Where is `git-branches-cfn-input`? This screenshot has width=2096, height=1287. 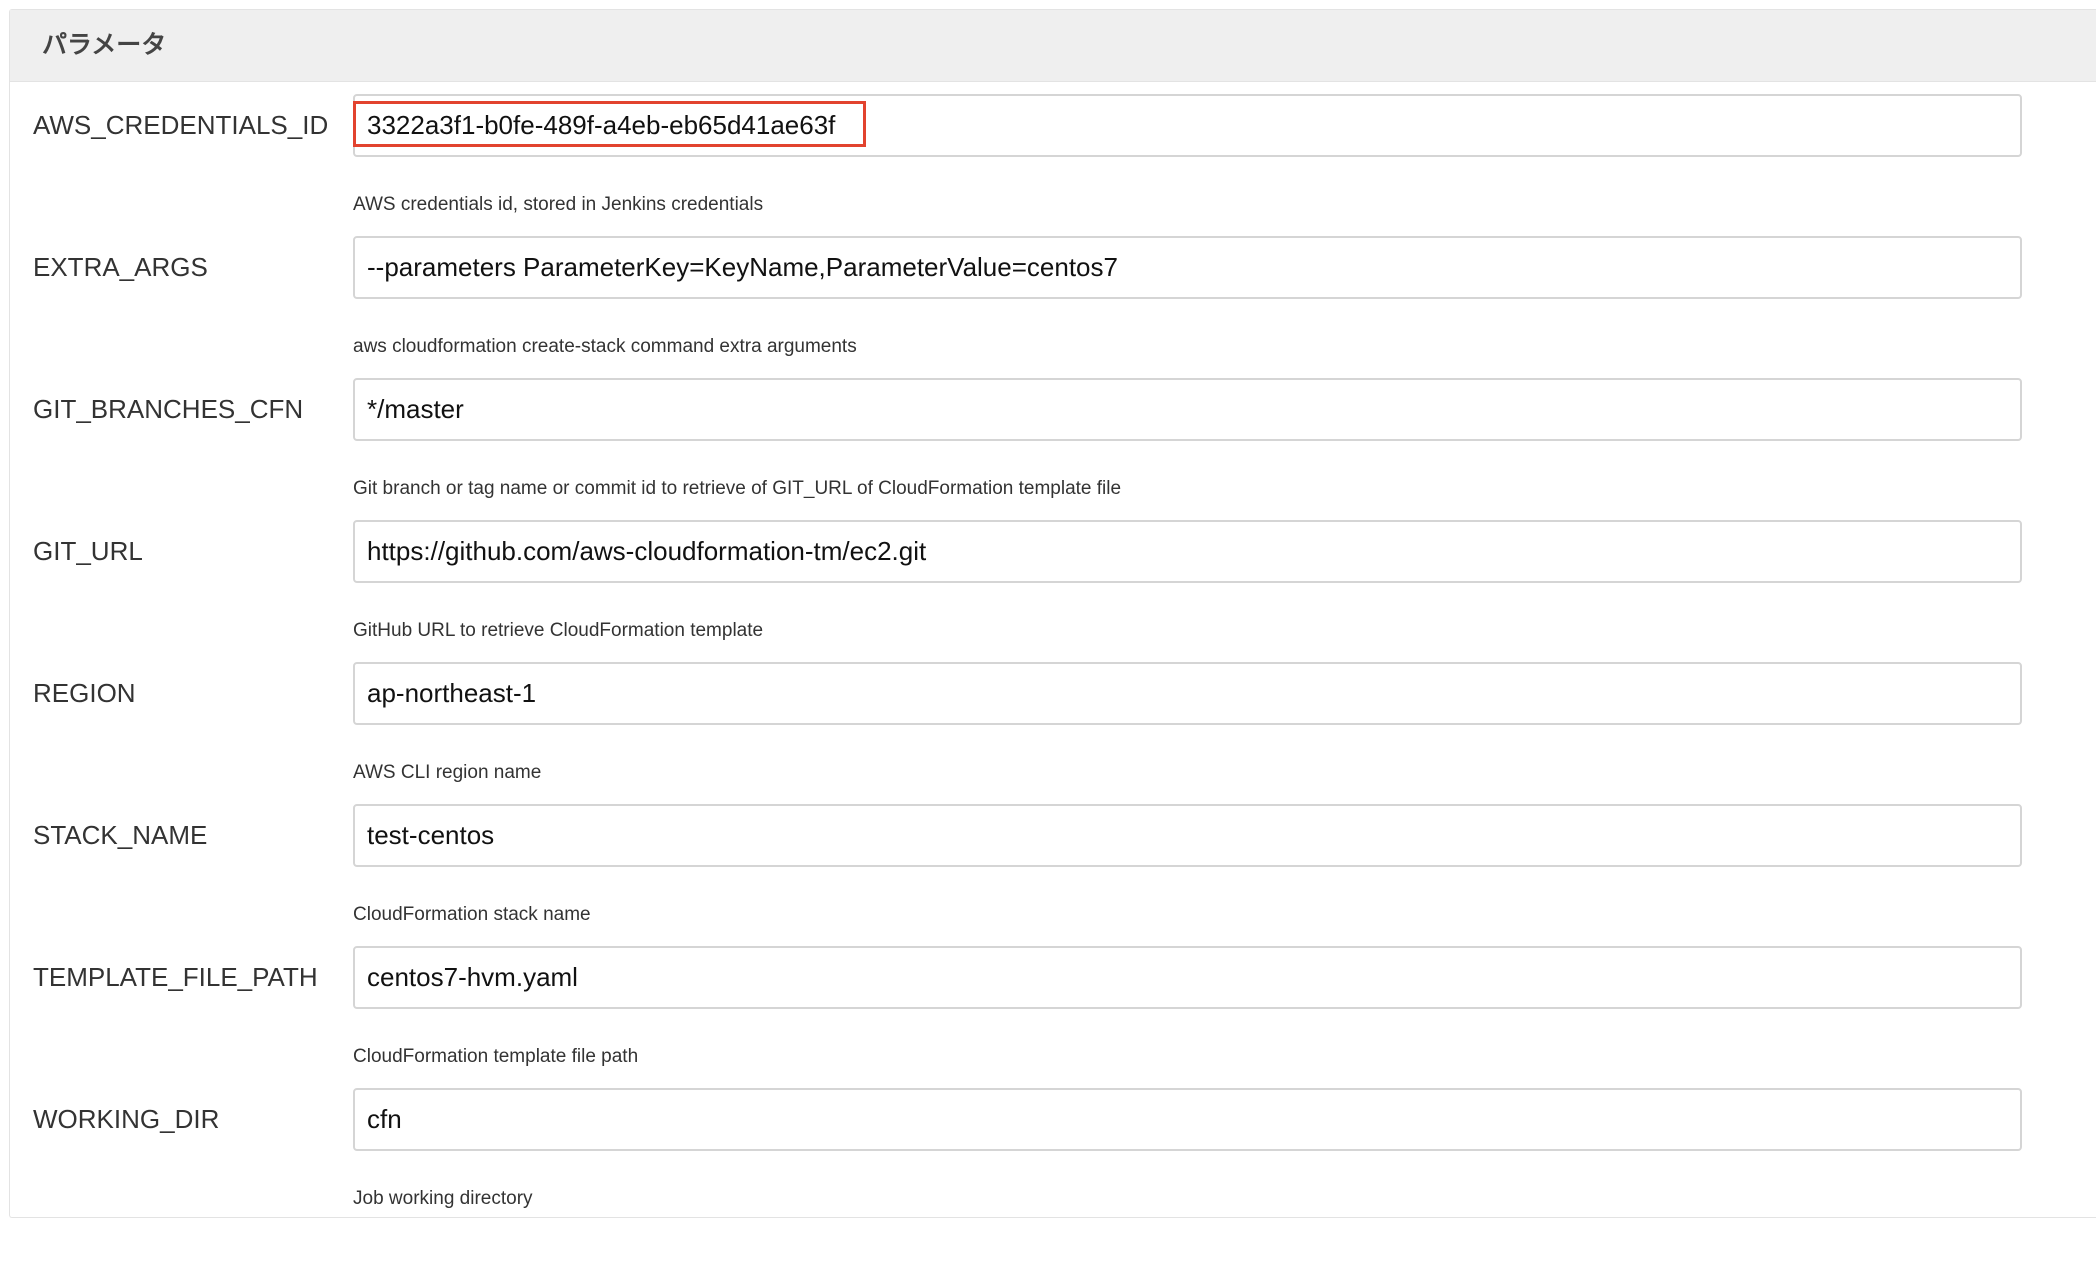 git-branches-cfn-input is located at coordinates (1187, 409).